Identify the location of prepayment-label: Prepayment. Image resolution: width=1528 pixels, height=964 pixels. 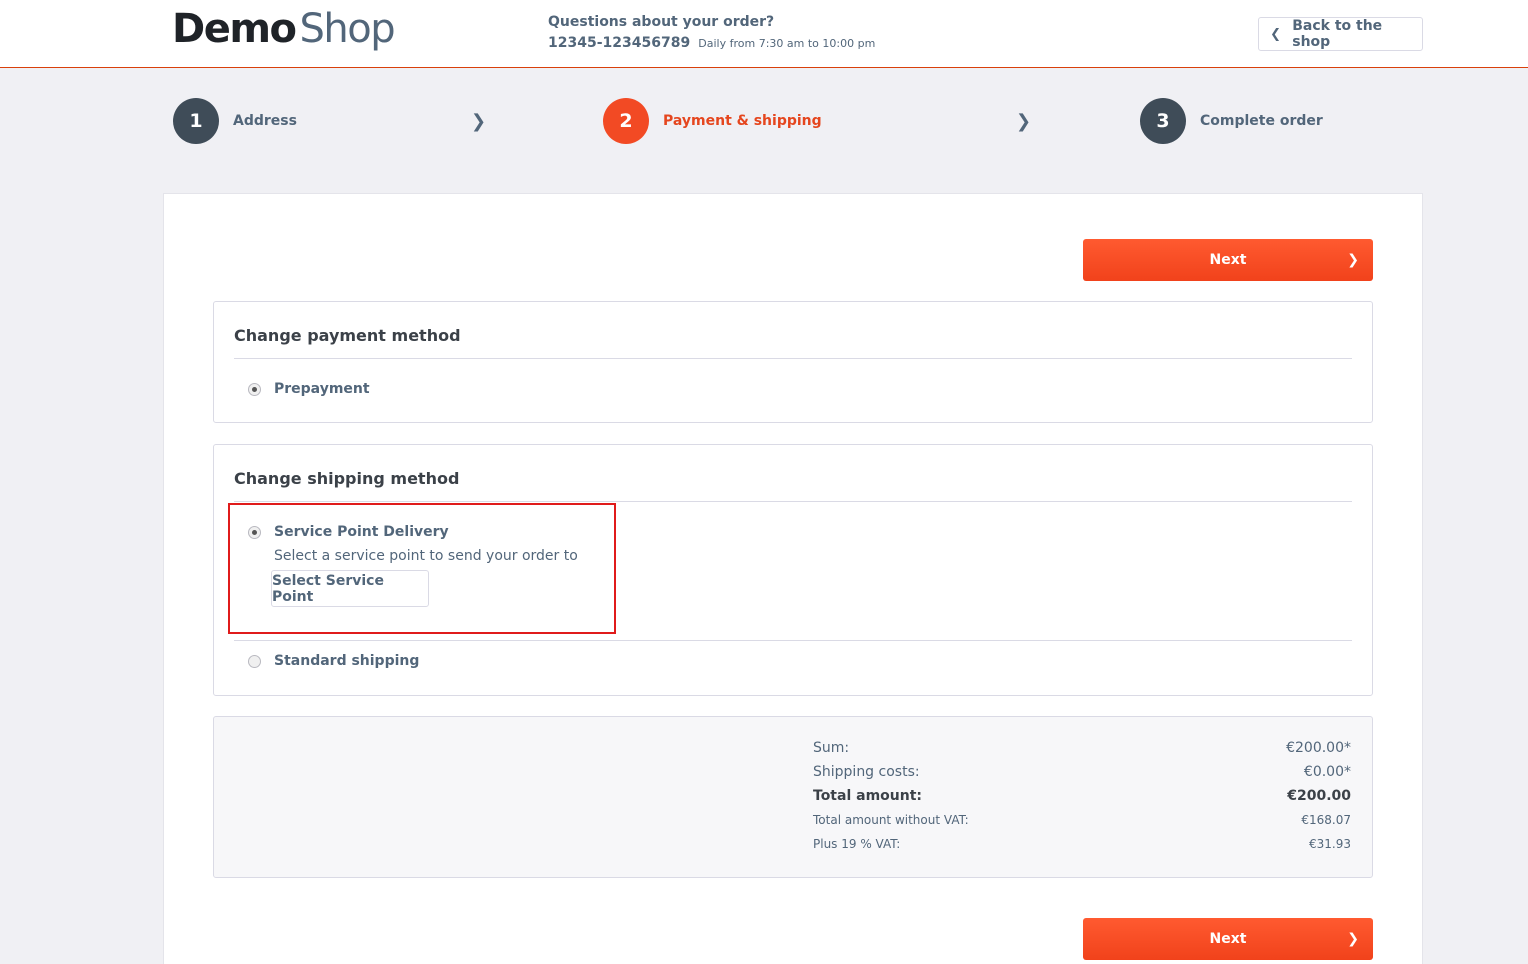
(322, 389).